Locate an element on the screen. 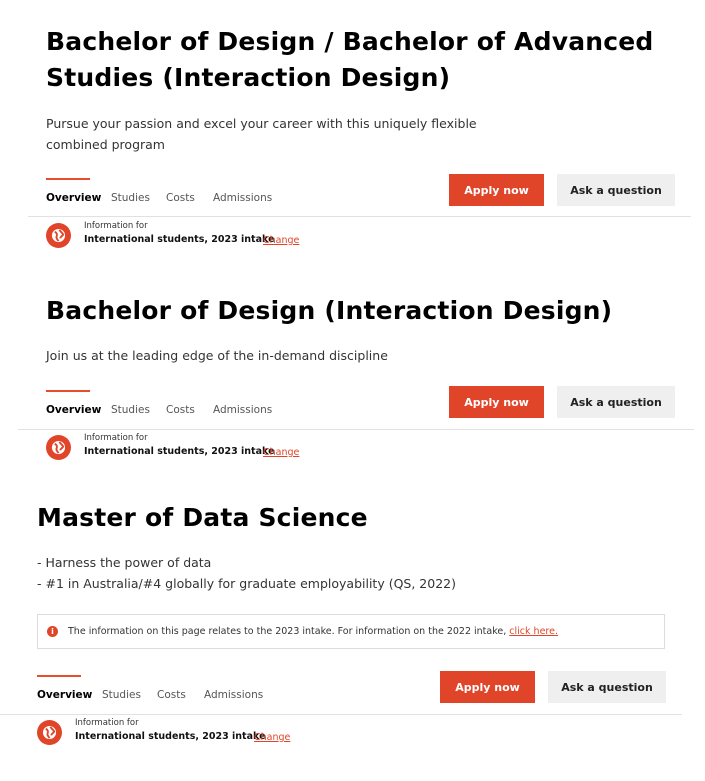 The width and height of the screenshot is (705, 781). program-title: Master of Data Science is located at coordinates (202, 518).